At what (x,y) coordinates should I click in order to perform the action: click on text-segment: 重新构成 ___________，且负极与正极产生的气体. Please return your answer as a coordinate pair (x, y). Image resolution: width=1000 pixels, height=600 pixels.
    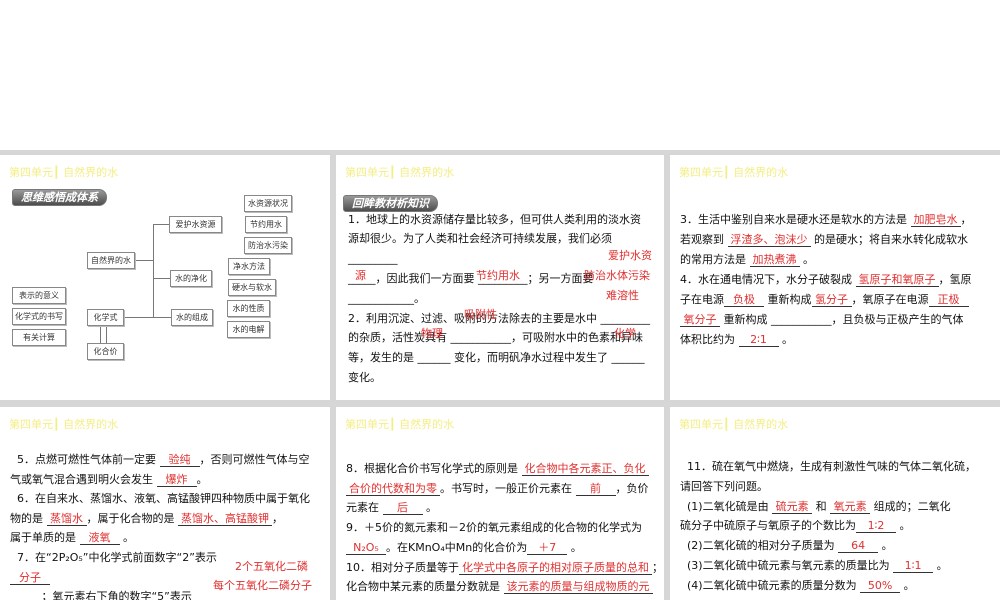
    Looking at the image, I should click on (842, 319).